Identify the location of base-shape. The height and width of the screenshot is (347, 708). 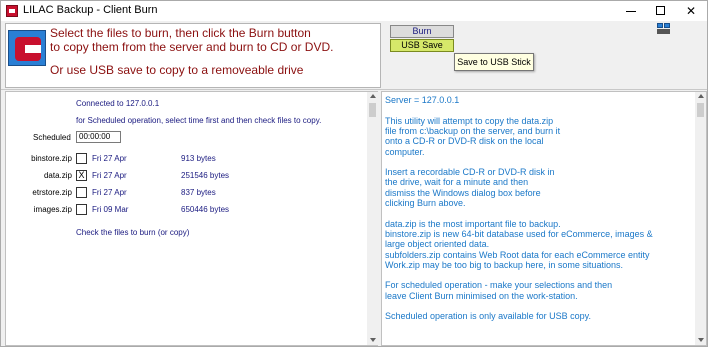
(663, 31).